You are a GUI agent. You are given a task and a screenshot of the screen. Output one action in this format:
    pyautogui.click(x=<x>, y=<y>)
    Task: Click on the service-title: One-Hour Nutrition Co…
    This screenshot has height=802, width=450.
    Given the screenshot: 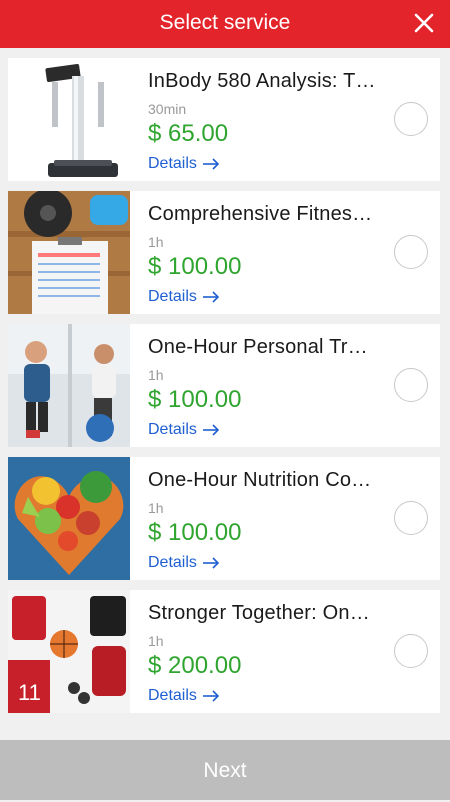 What is the action you would take?
    pyautogui.click(x=260, y=480)
    